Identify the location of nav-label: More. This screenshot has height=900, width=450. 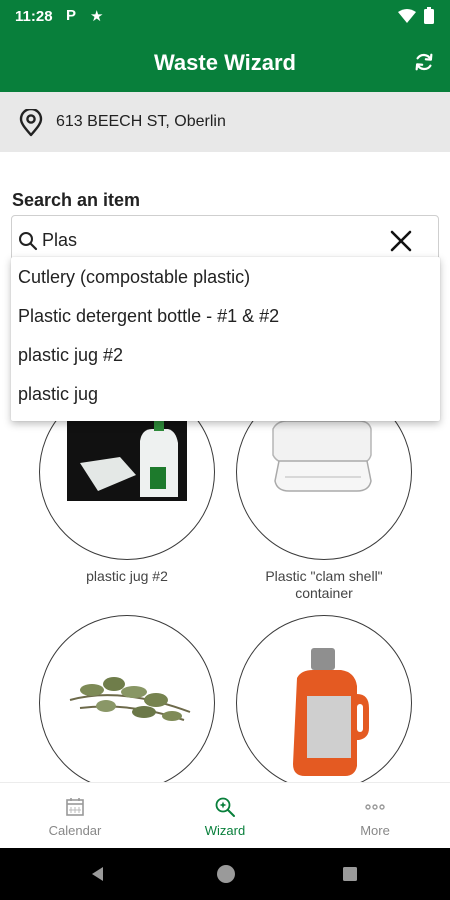
(375, 830).